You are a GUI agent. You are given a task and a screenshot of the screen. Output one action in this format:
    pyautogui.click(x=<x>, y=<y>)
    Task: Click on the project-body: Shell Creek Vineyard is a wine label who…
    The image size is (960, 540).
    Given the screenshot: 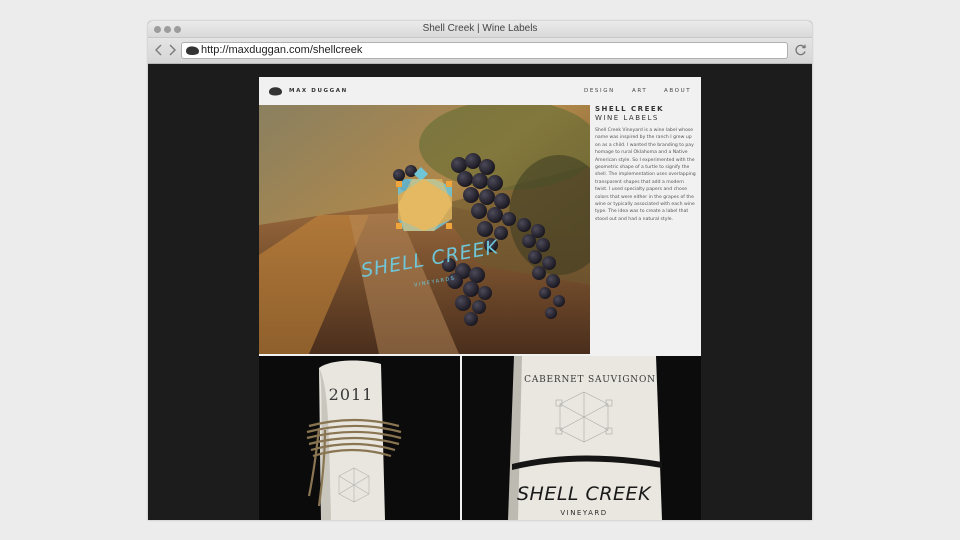 What is the action you would take?
    pyautogui.click(x=645, y=175)
    